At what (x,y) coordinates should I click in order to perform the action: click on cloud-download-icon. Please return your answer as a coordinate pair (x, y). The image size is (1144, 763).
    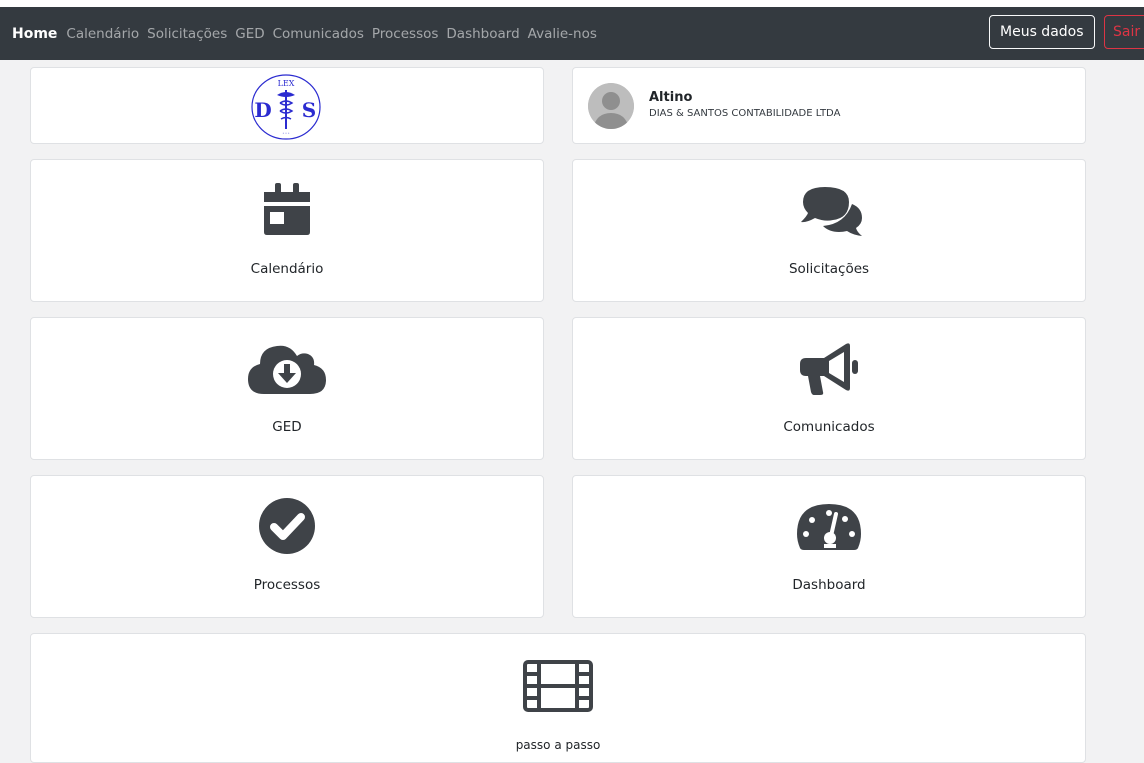
    Looking at the image, I should click on (287, 369).